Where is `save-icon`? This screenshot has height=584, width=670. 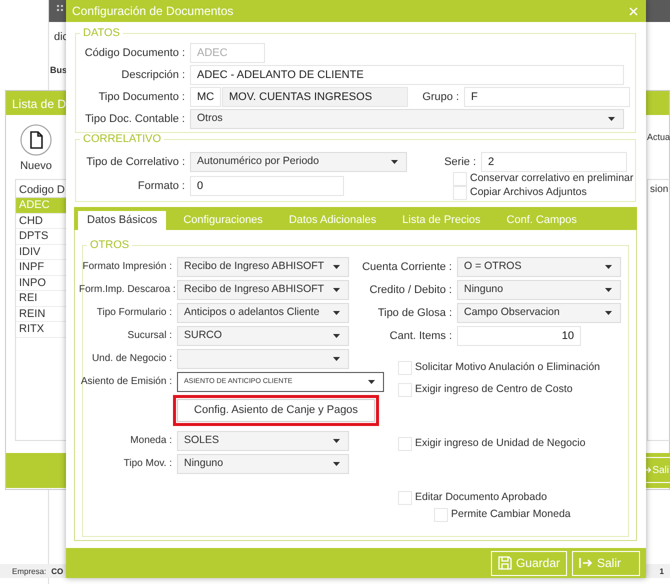 save-icon is located at coordinates (505, 563).